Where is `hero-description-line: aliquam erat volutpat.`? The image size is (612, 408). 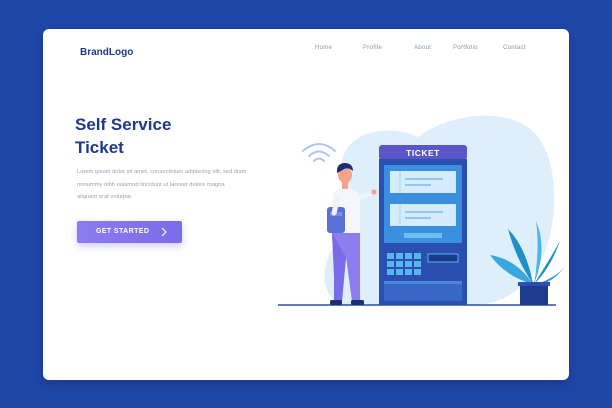
hero-description-line: aliquam erat volutpat. is located at coordinates (105, 197).